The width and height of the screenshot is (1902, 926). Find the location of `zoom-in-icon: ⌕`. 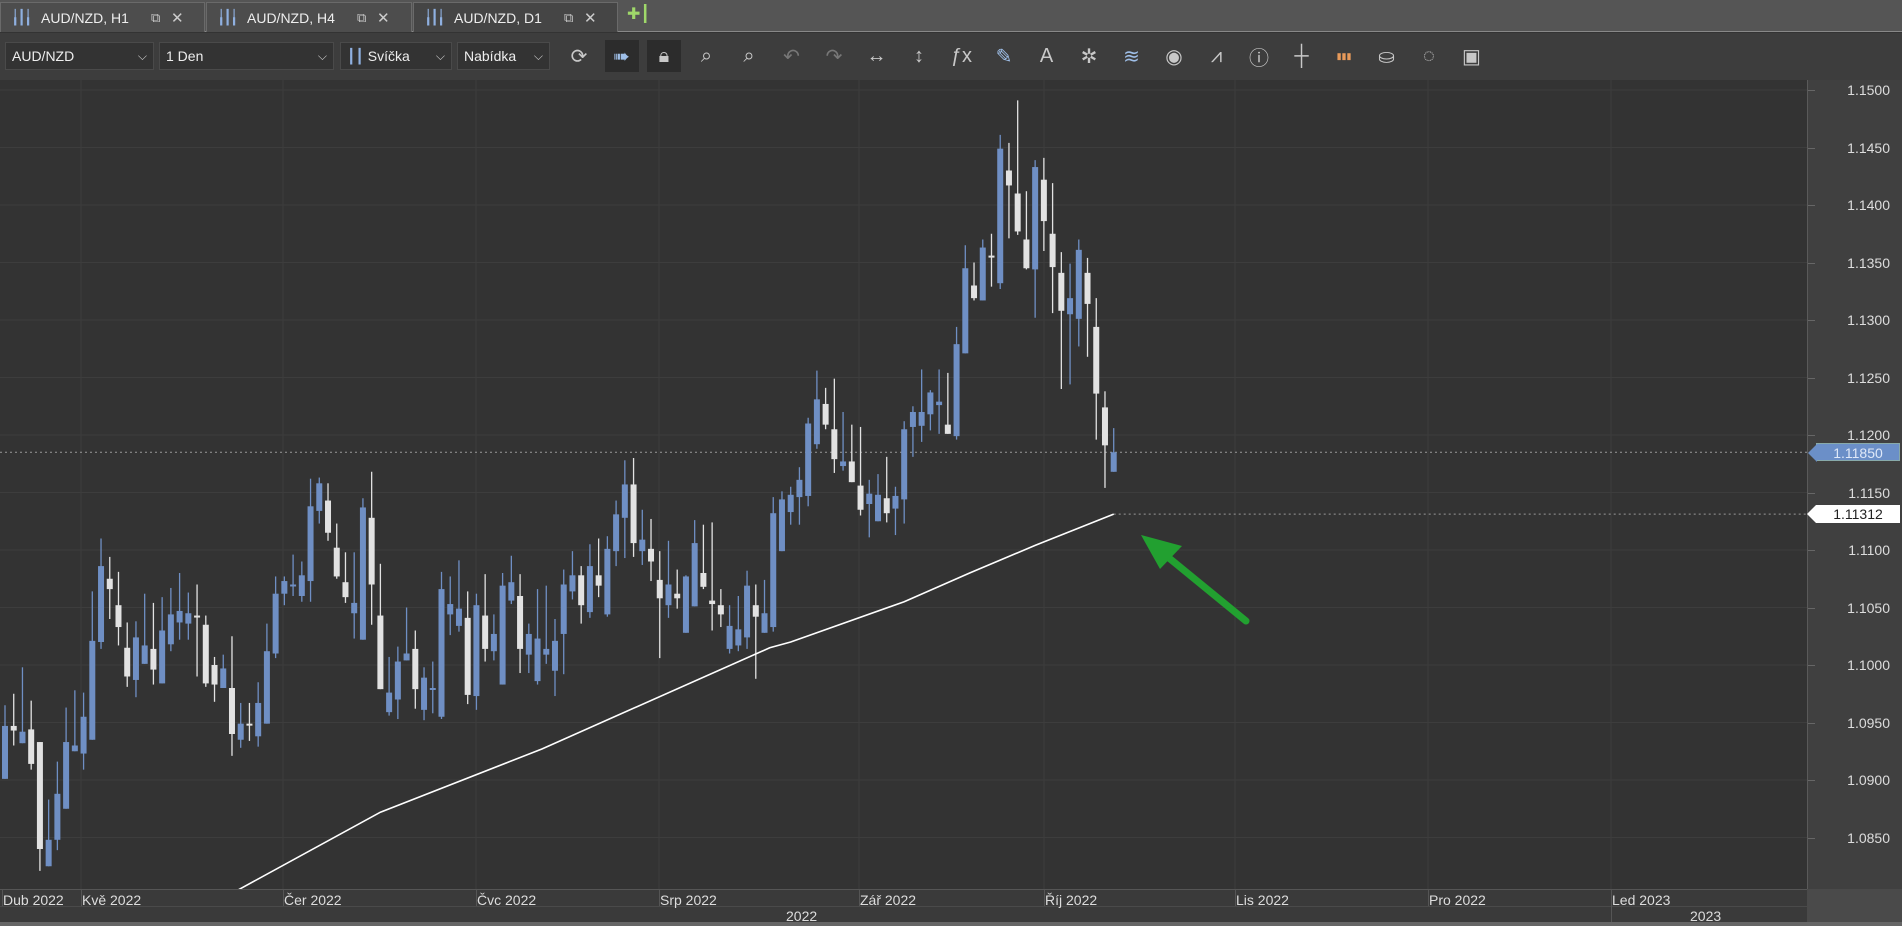

zoom-in-icon: ⌕ is located at coordinates (707, 56).